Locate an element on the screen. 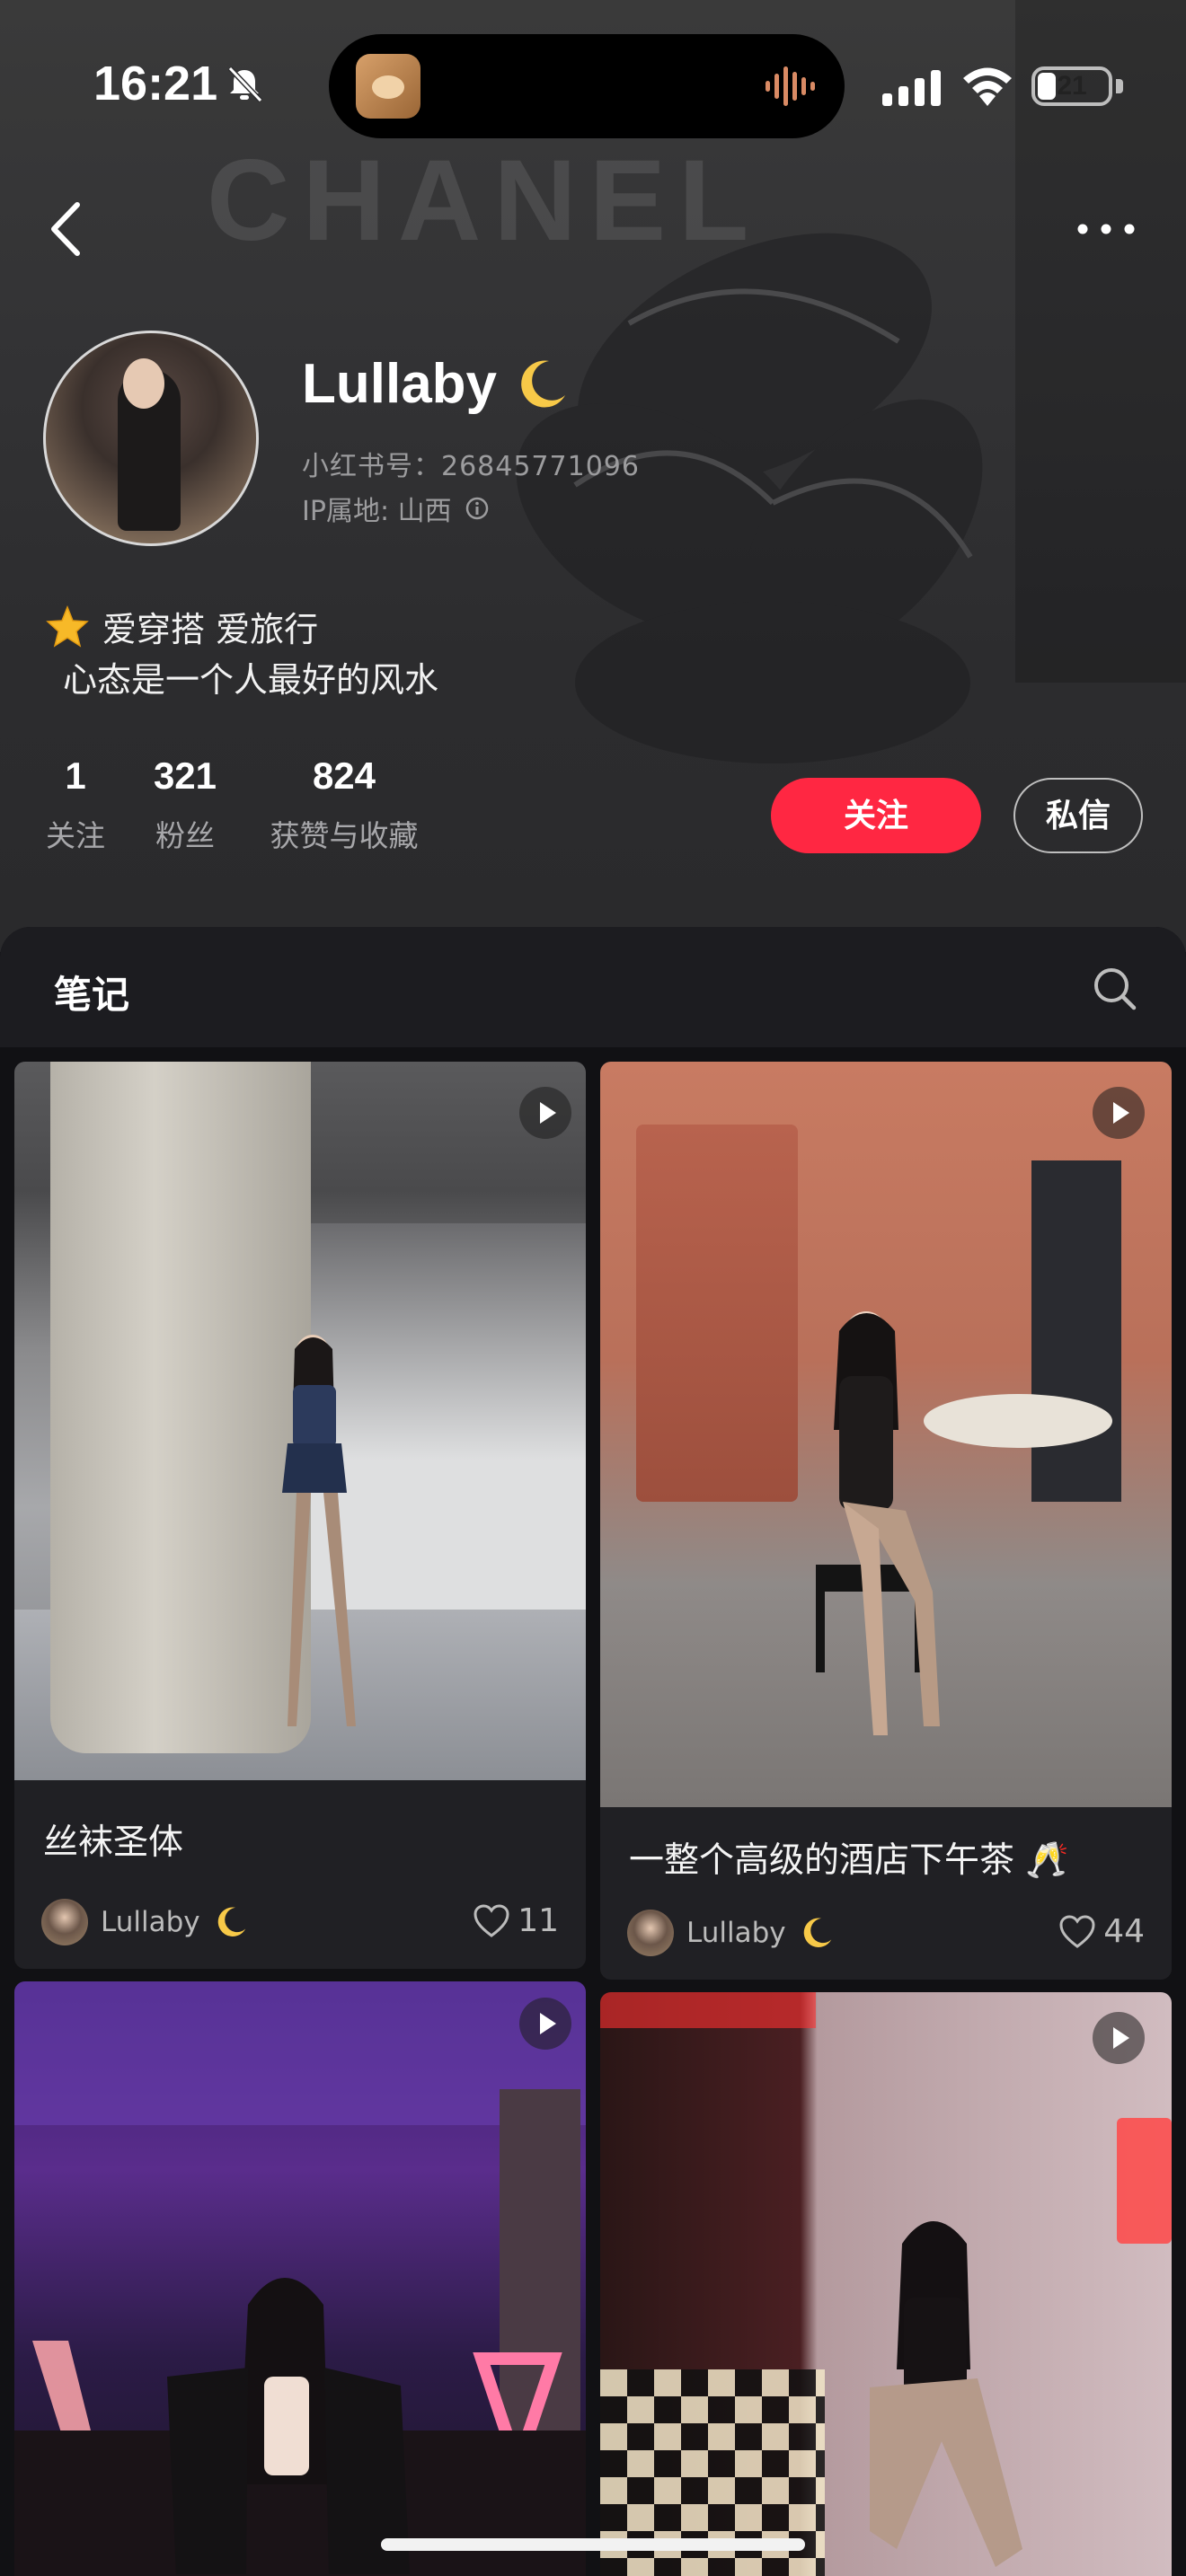 The image size is (1186, 2576). battery-level: 21 is located at coordinates (1072, 86).